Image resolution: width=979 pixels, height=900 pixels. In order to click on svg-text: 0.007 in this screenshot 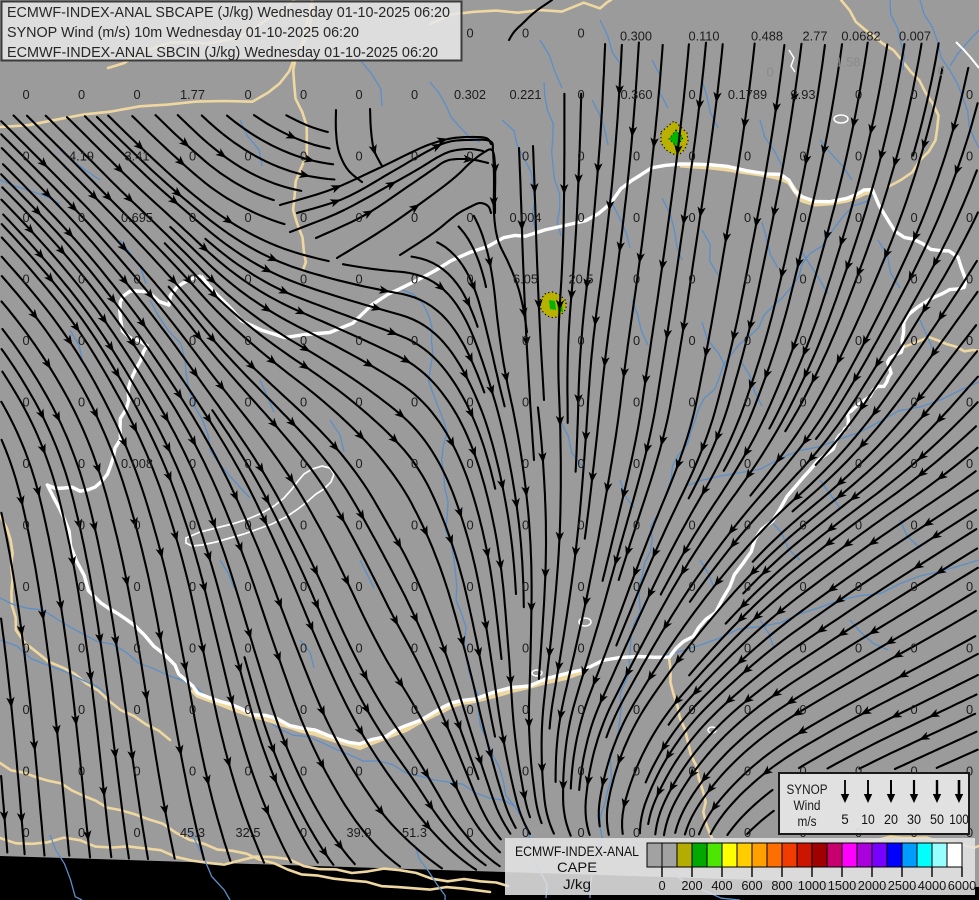, I will do `click(915, 36)`.